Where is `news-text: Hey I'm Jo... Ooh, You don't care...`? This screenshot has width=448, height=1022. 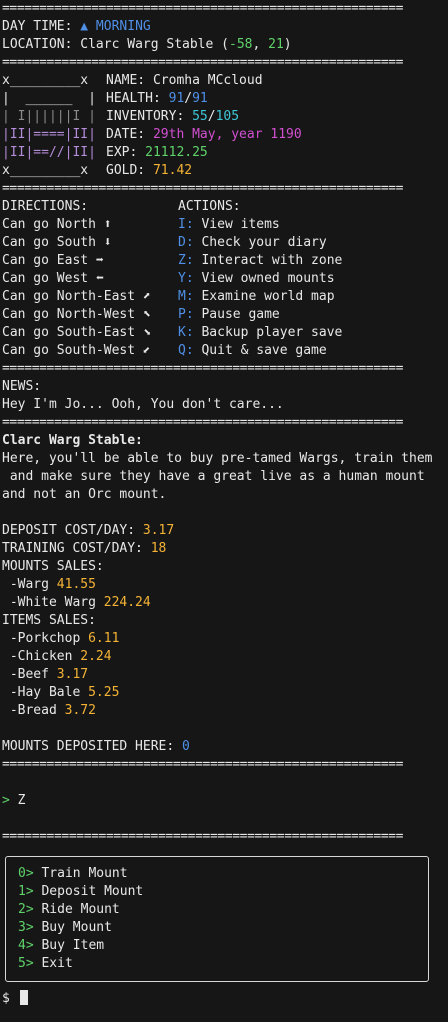
news-text: Hey I'm Jo... Ooh, You don't care... is located at coordinates (143, 404).